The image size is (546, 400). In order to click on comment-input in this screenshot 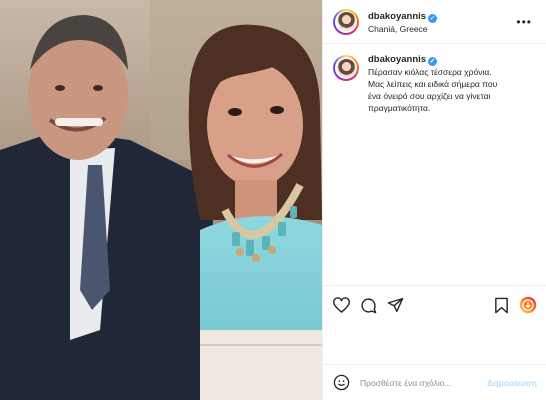, I will do `click(424, 382)`.